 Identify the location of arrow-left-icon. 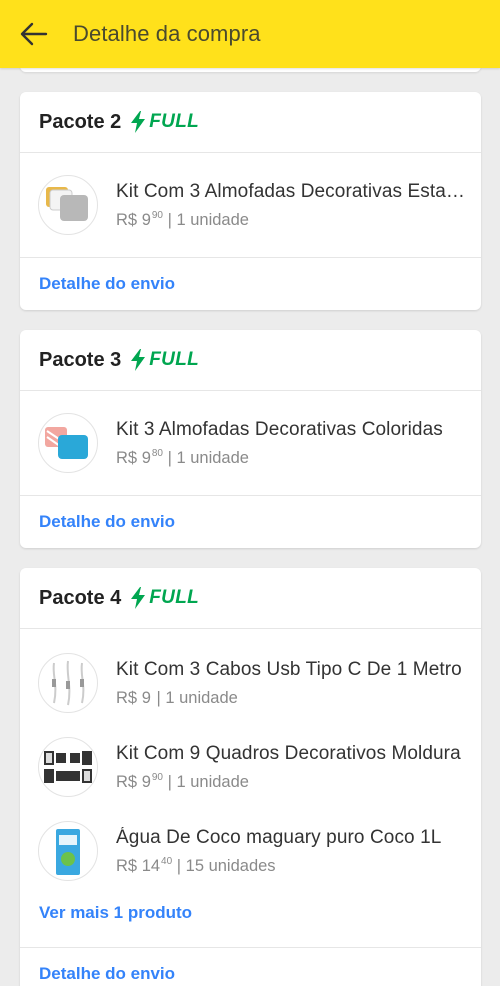
(34, 34).